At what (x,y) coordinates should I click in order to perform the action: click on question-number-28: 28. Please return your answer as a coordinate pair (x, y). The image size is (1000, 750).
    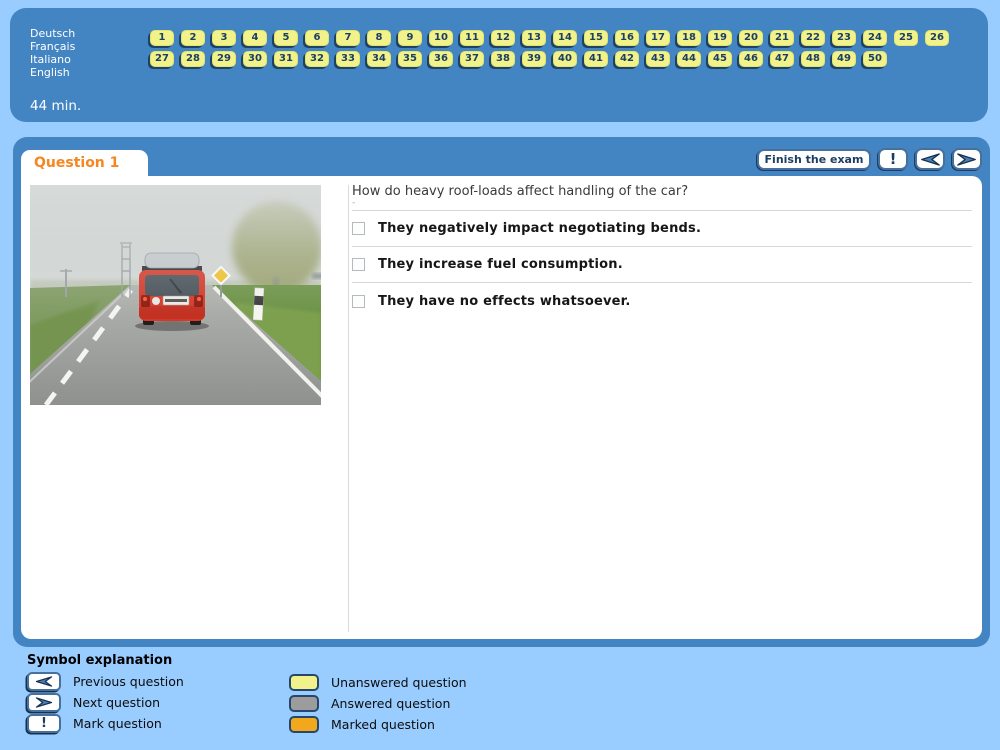
    Looking at the image, I should click on (193, 59).